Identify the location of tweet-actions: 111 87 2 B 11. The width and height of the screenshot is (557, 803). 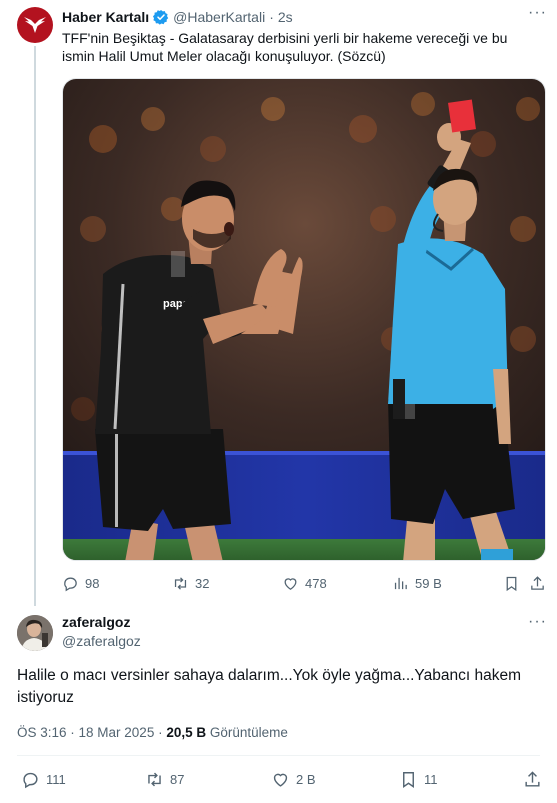
(280, 780).